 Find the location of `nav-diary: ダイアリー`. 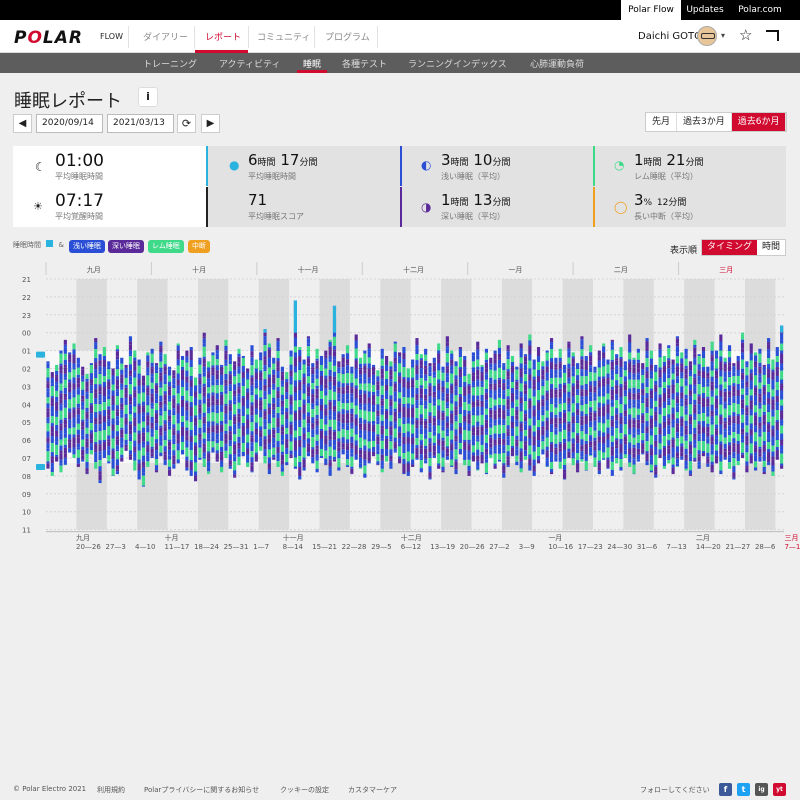

nav-diary: ダイアリー is located at coordinates (165, 36).